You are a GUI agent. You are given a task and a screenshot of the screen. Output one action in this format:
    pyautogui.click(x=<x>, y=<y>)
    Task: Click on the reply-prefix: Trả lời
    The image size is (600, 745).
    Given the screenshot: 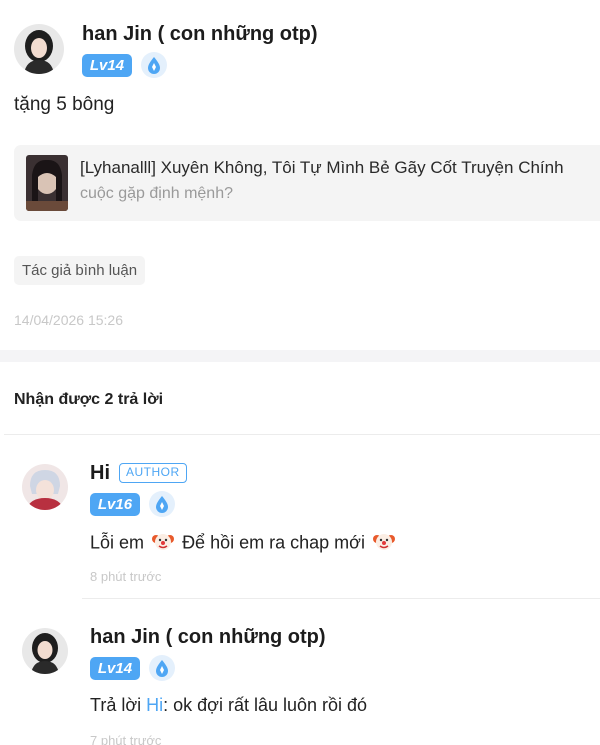 What is the action you would take?
    pyautogui.click(x=116, y=705)
    